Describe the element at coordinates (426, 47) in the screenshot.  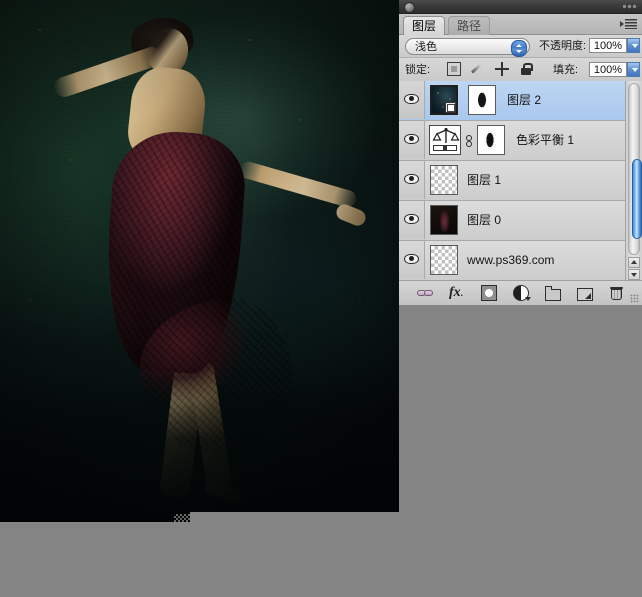
I see `blend-mode-value: 浅色` at that location.